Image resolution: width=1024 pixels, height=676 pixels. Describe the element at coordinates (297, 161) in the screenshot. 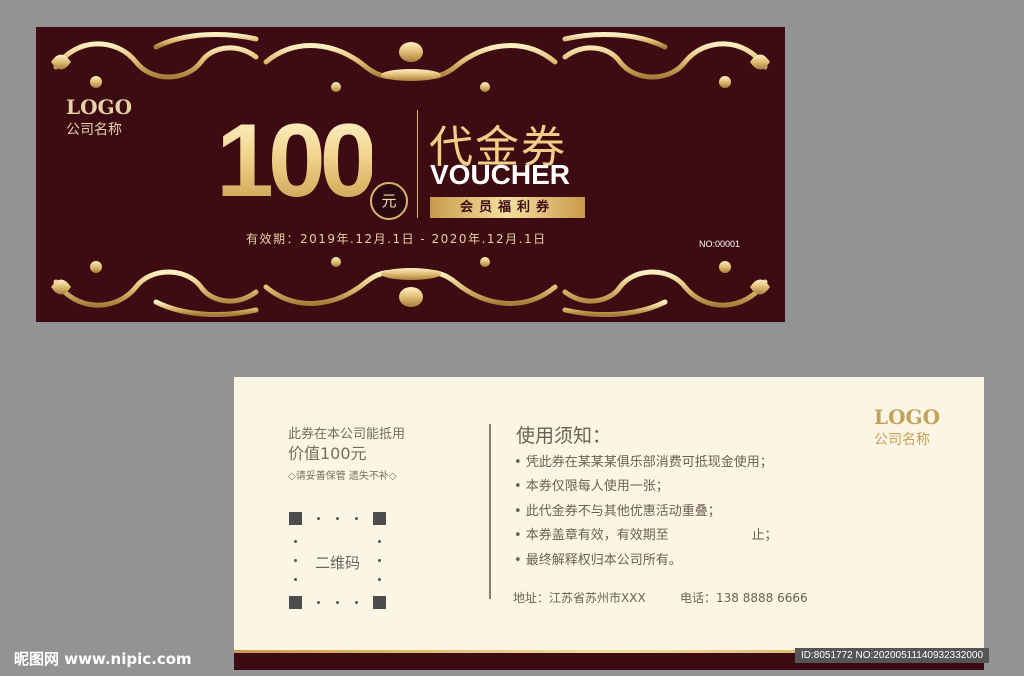

I see `voucher-amount: 100` at that location.